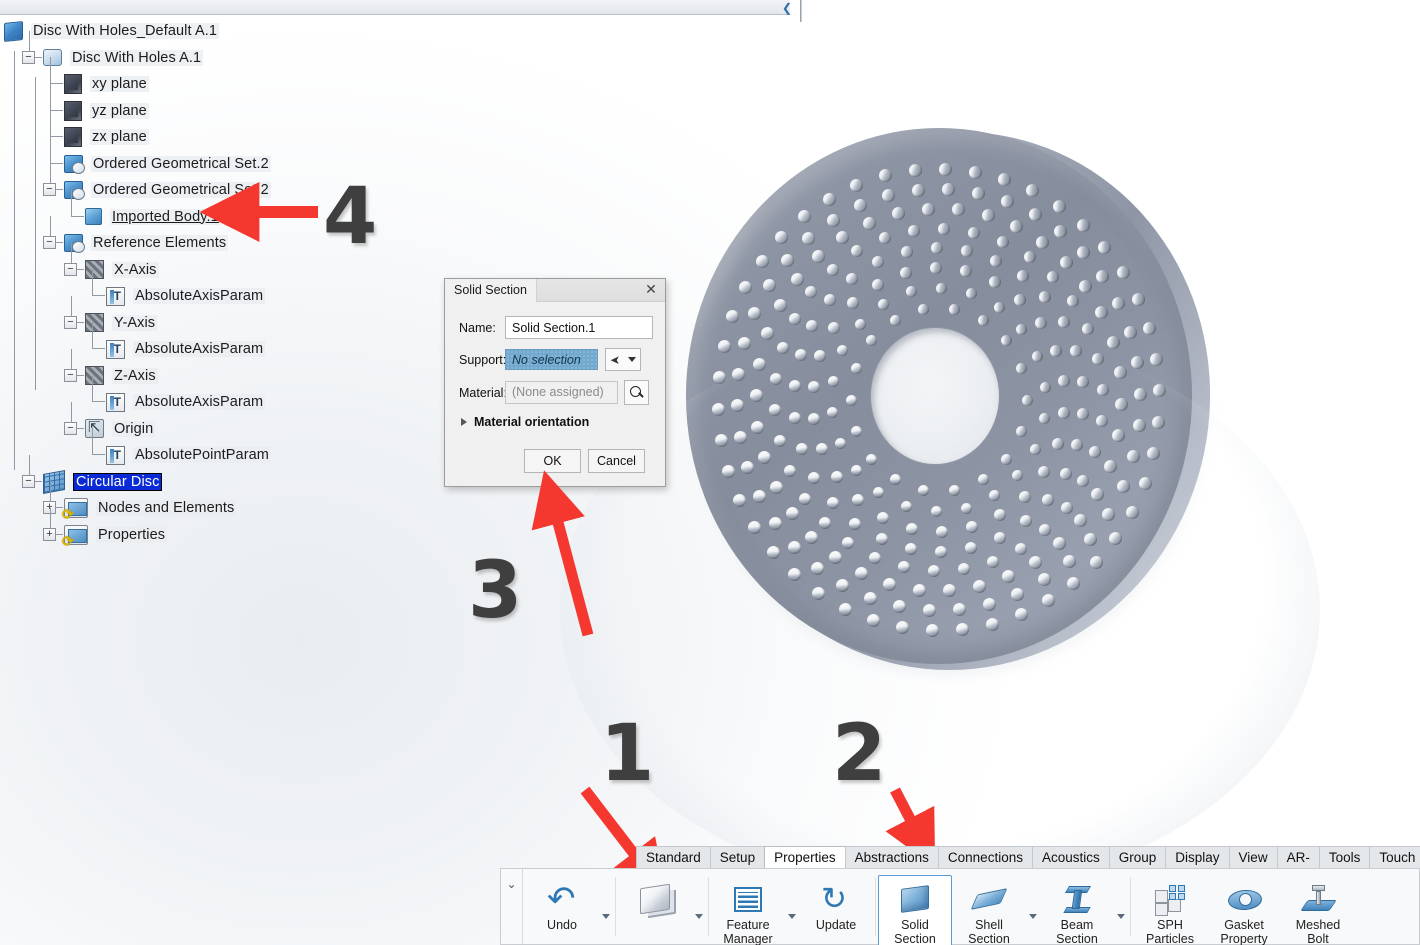 Image resolution: width=1420 pixels, height=945 pixels. Describe the element at coordinates (561, 392) in the screenshot. I see `material-field: (None assigned)` at that location.